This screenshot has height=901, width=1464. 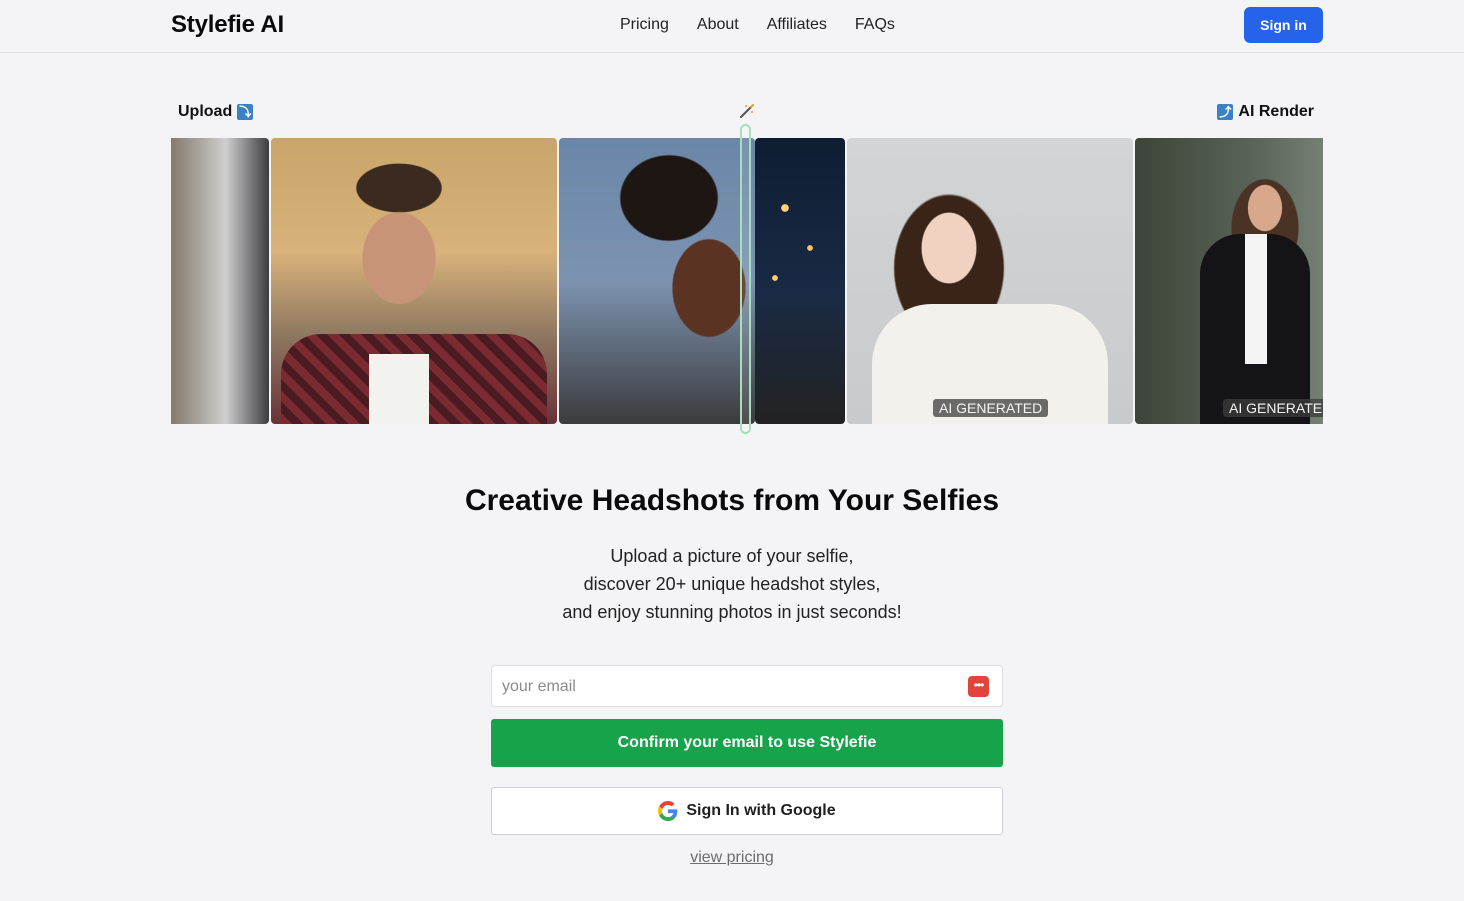 I want to click on nav-about-link: About, so click(x=718, y=25).